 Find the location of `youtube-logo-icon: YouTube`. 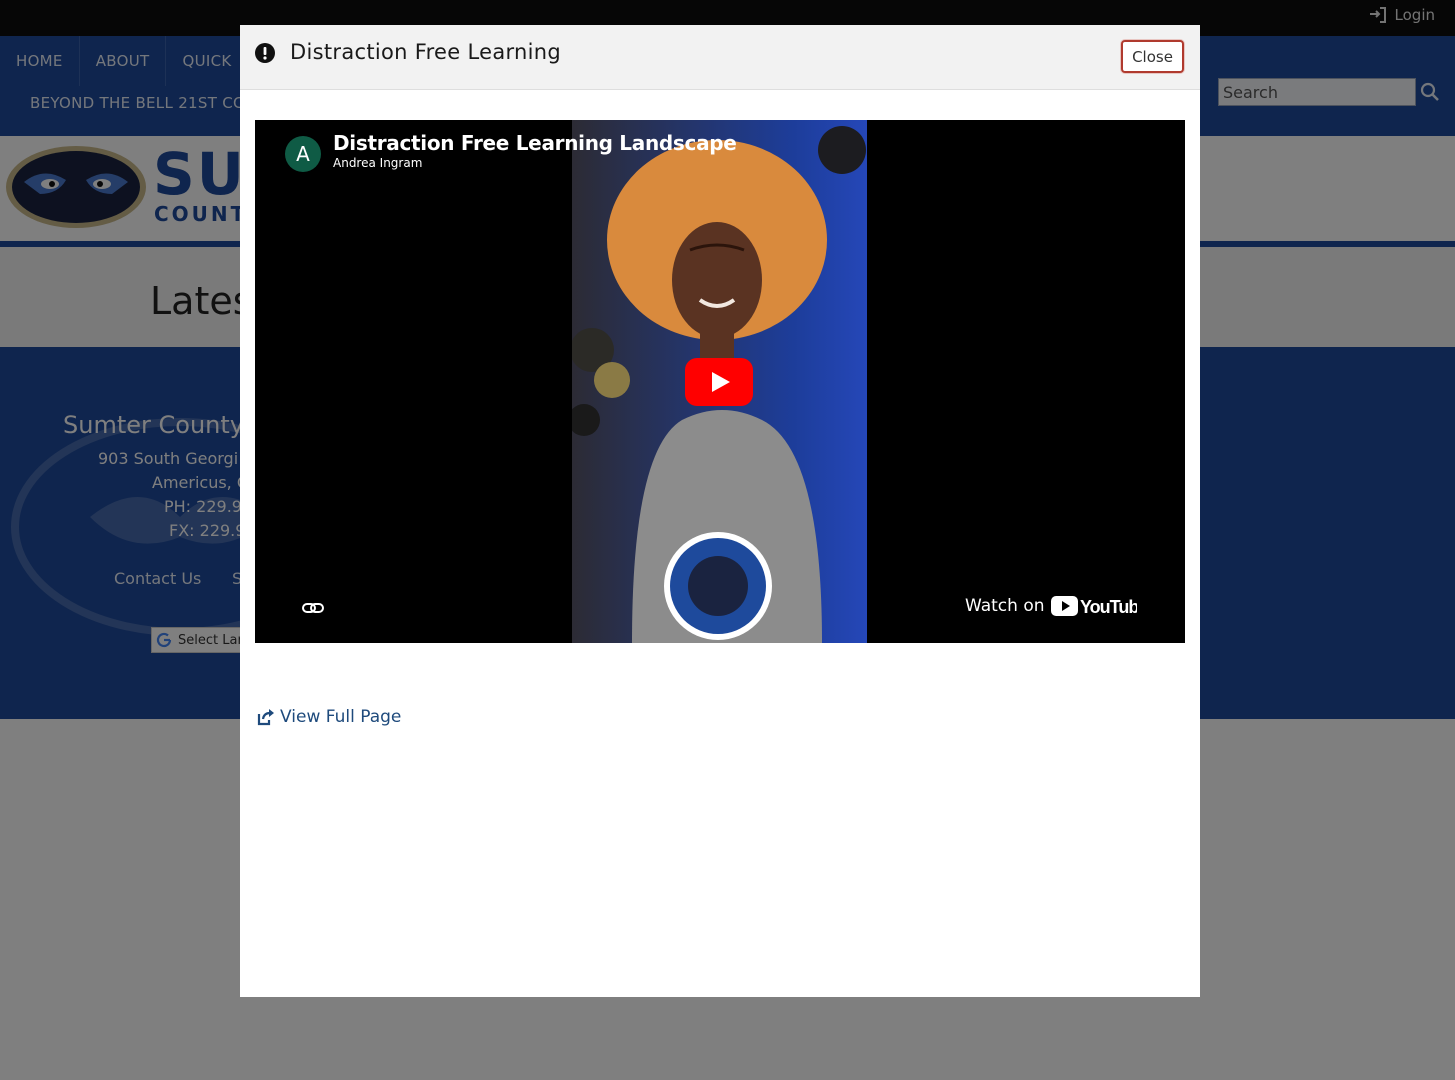

youtube-logo-icon: YouTube is located at coordinates (1093, 606).